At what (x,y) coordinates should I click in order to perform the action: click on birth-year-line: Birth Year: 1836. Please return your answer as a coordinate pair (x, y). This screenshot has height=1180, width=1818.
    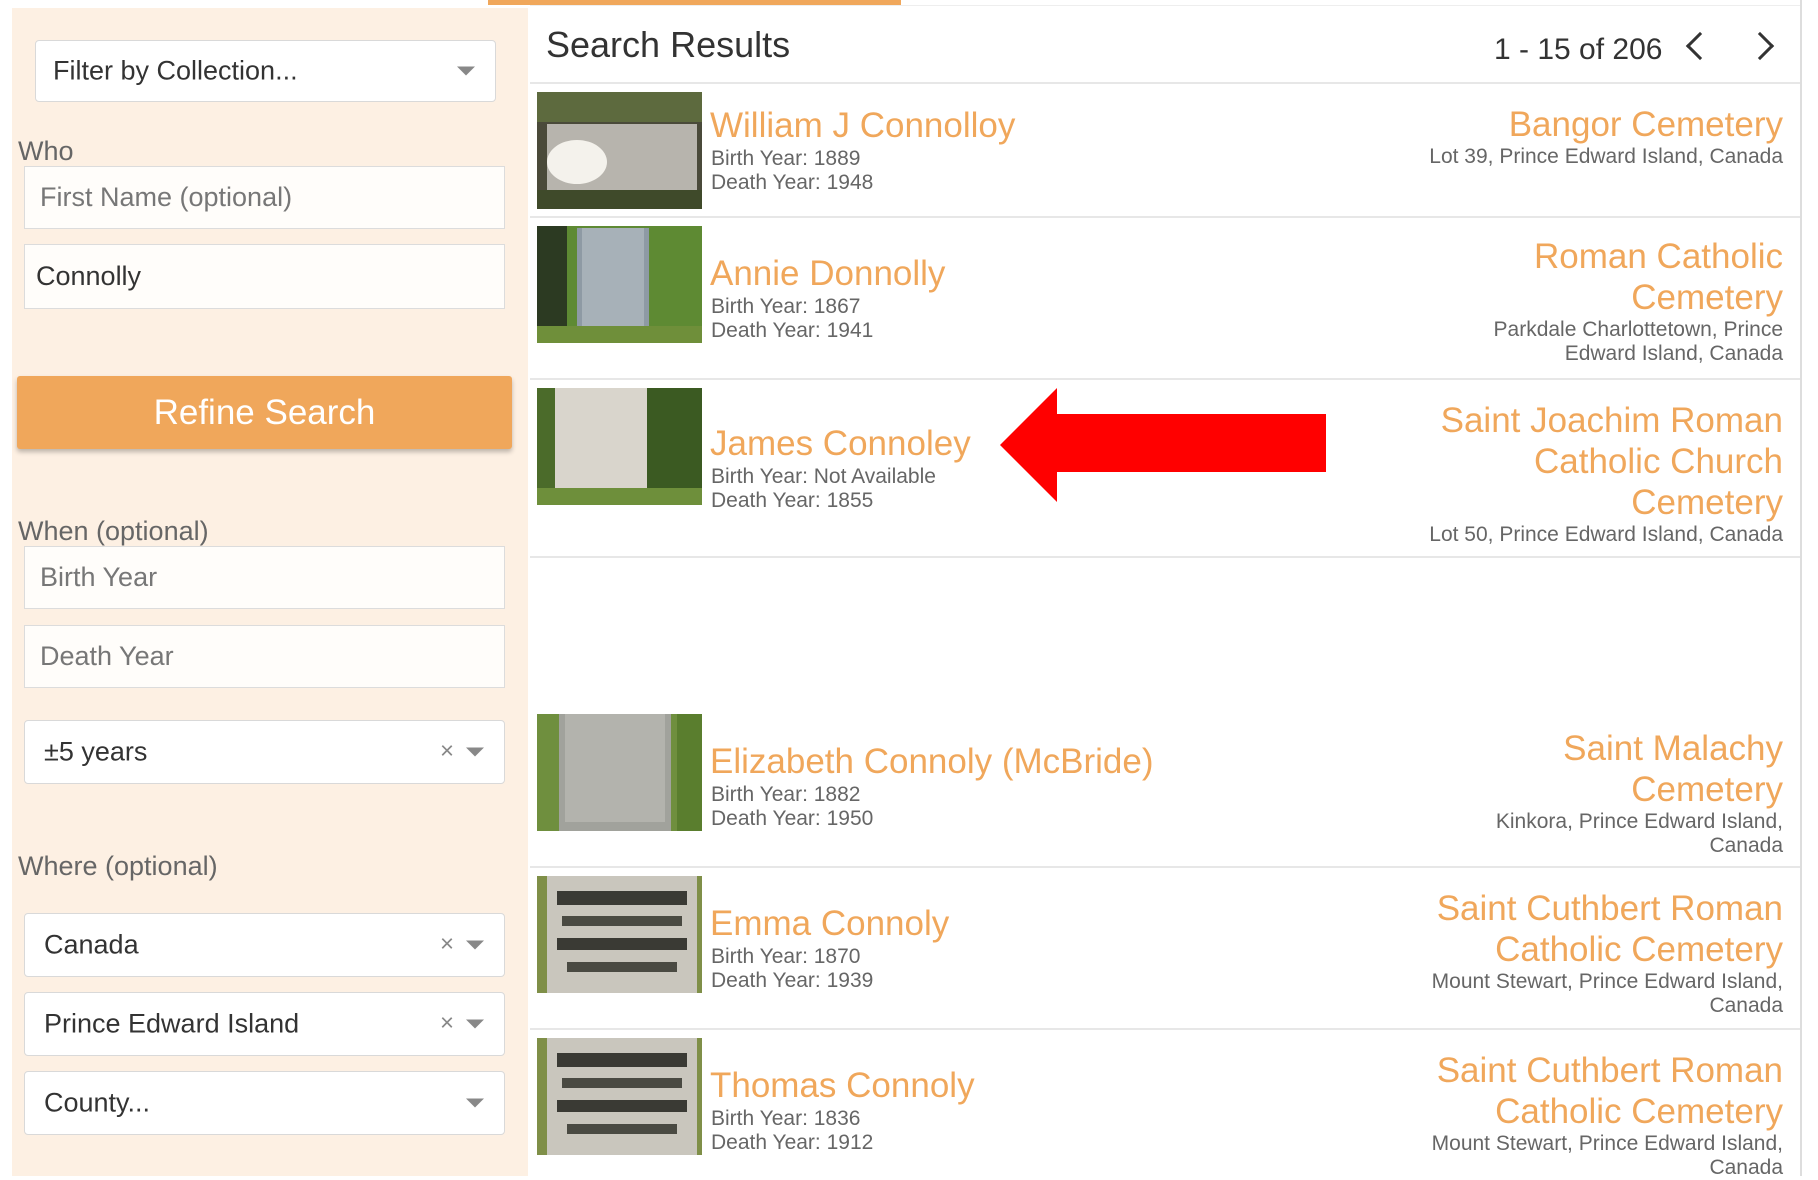
    Looking at the image, I should click on (792, 1119).